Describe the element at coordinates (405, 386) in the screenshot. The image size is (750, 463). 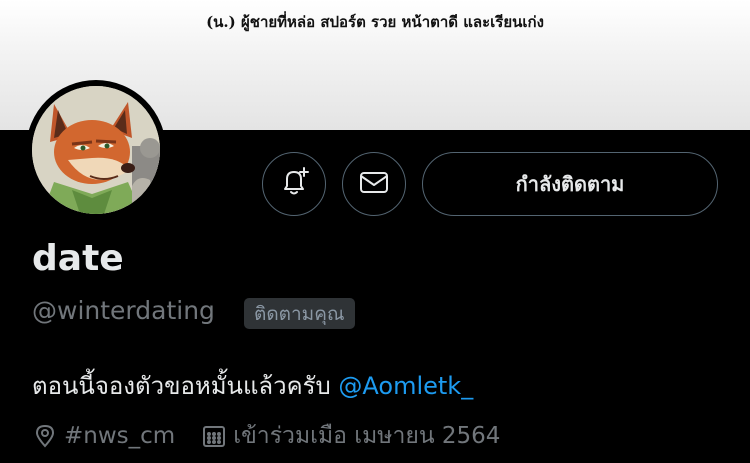
I see `bio-mention-link: @Aomletk_` at that location.